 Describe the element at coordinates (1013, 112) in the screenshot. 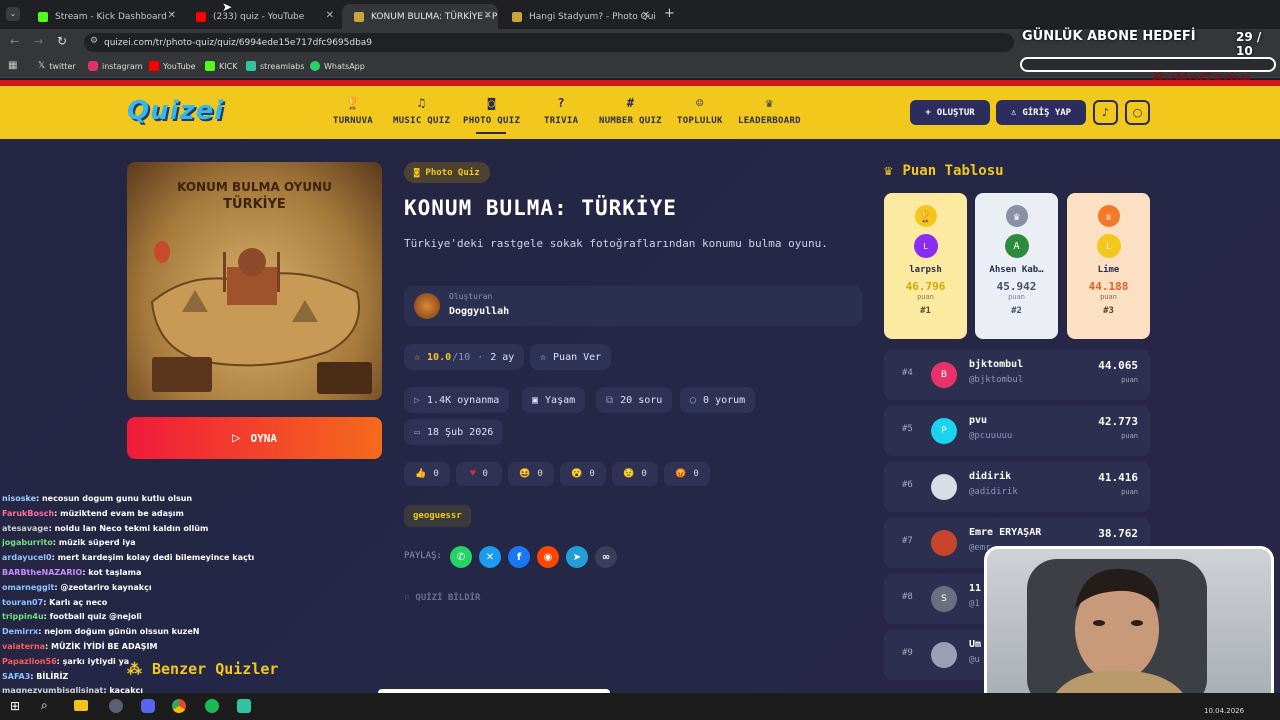

I see `user-icon: ♙` at that location.